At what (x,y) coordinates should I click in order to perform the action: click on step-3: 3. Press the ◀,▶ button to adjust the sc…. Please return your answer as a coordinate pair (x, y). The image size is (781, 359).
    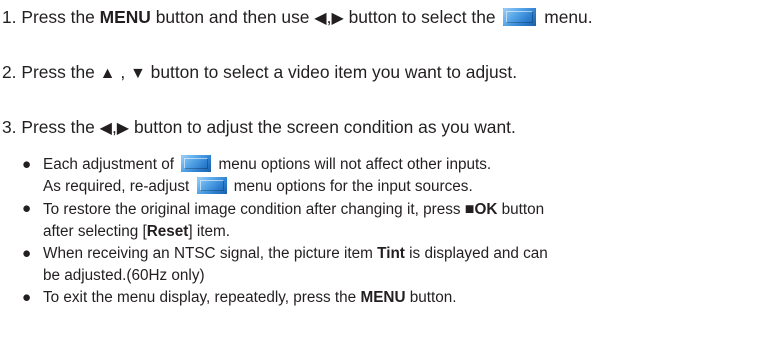
    Looking at the image, I should click on (259, 127).